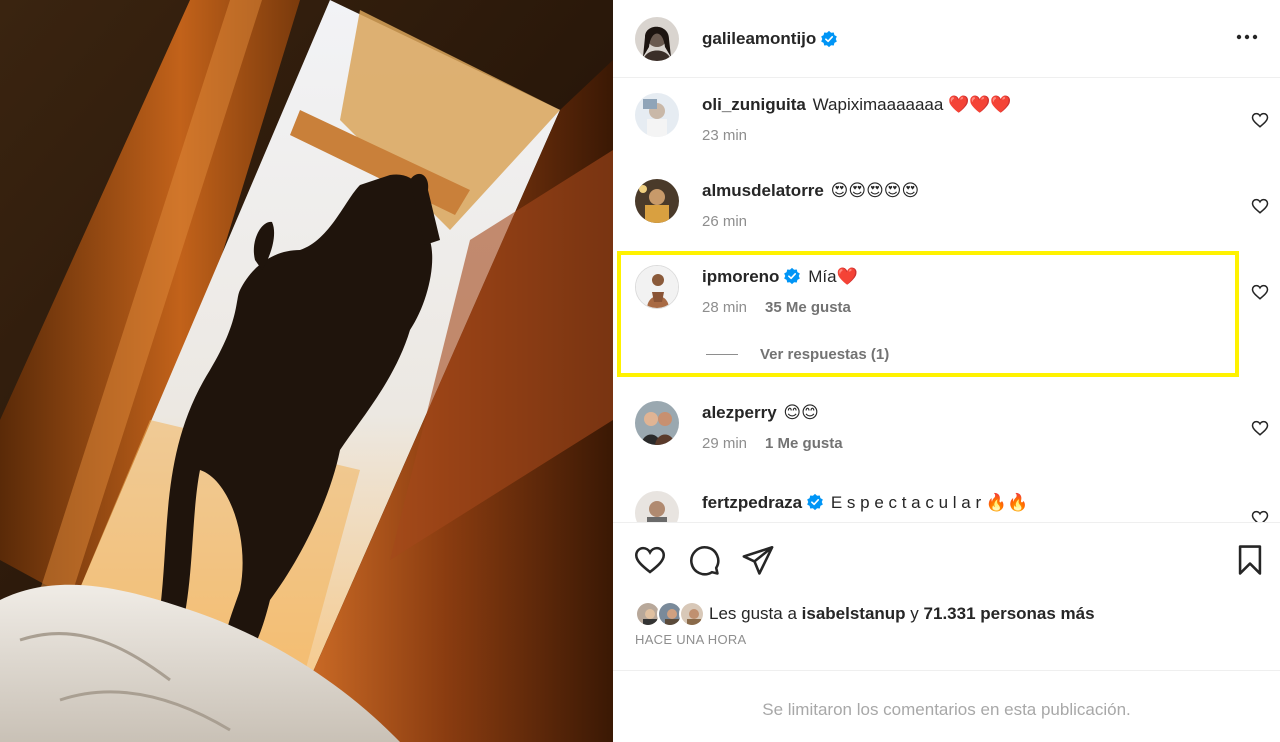  I want to click on more-horizontal-icon, so click(1247, 37).